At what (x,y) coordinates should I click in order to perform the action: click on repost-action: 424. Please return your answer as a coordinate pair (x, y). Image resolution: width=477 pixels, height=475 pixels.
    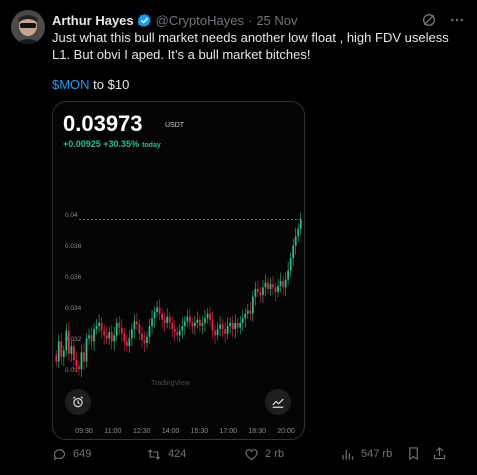
    Looking at the image, I should click on (166, 454).